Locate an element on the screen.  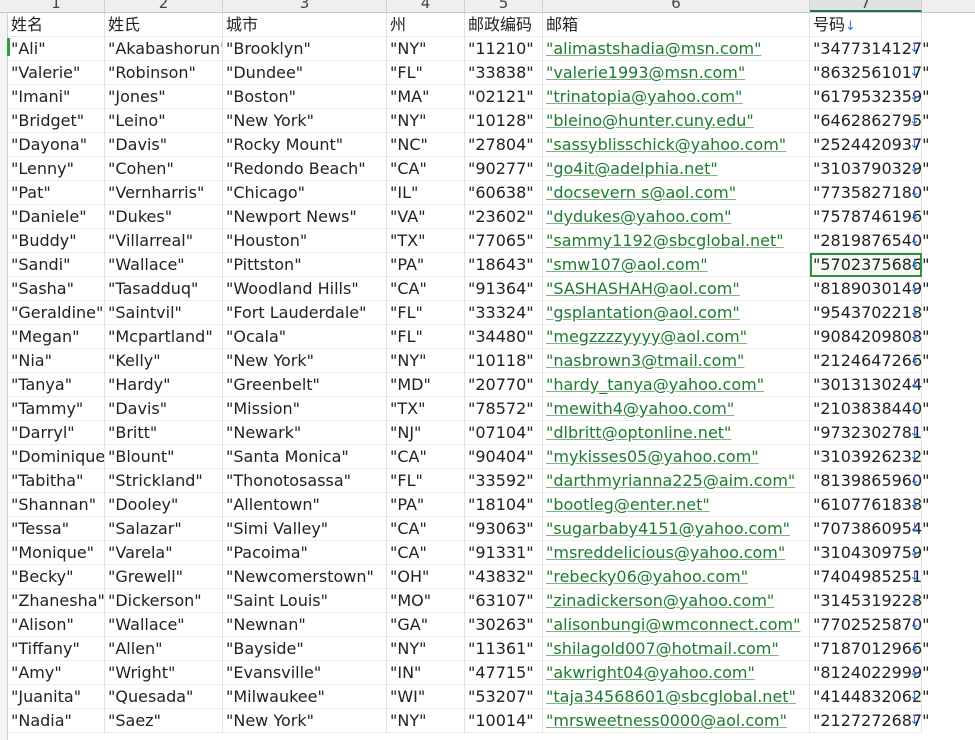
cell-email: "bootleg@enter.net" is located at coordinates (676, 505).